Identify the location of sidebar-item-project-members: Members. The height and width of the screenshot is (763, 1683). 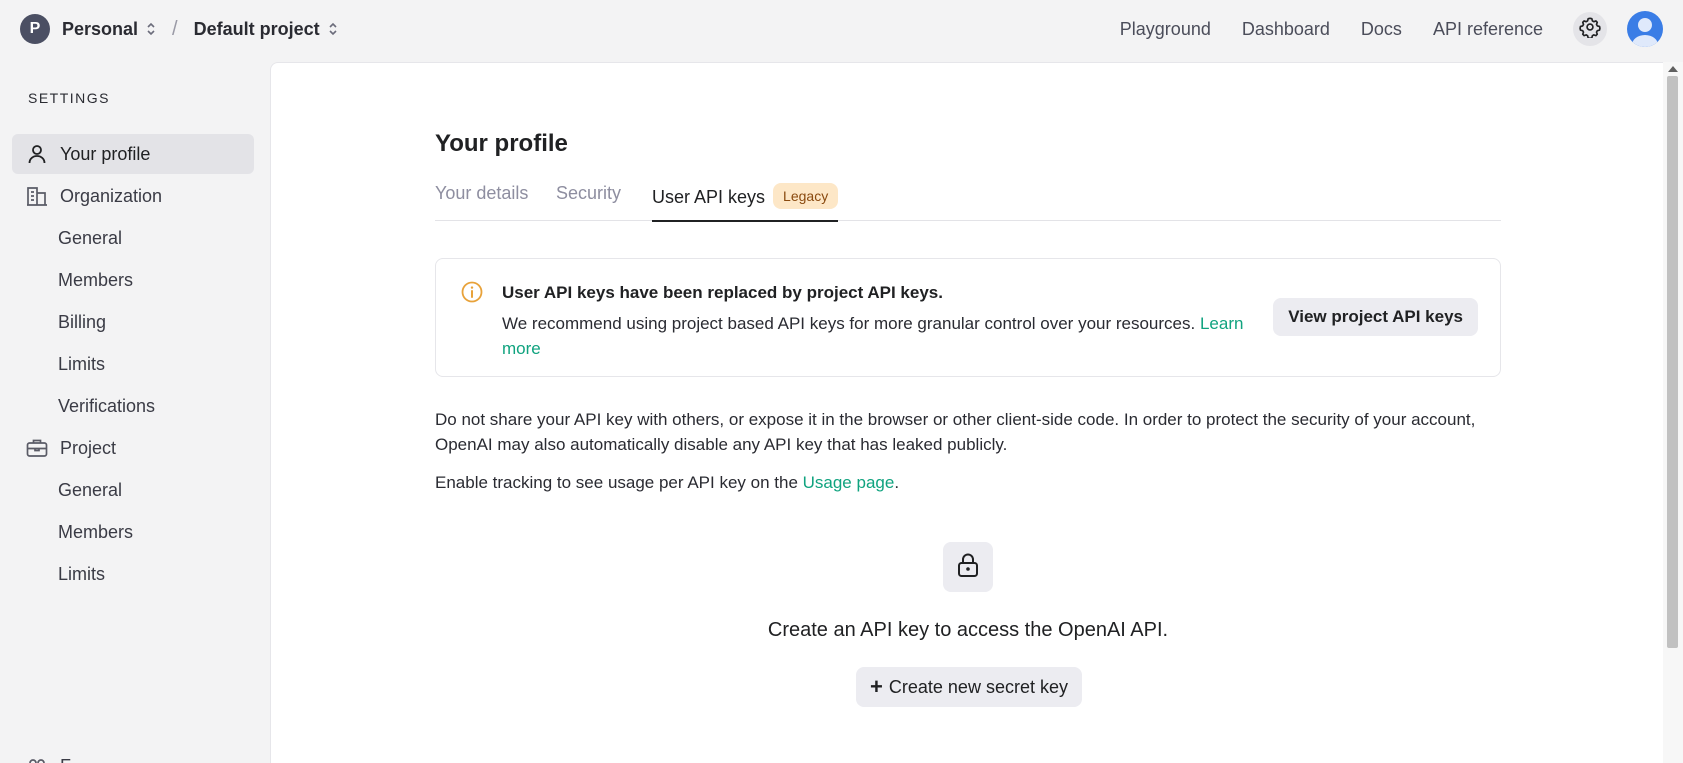
(133, 532).